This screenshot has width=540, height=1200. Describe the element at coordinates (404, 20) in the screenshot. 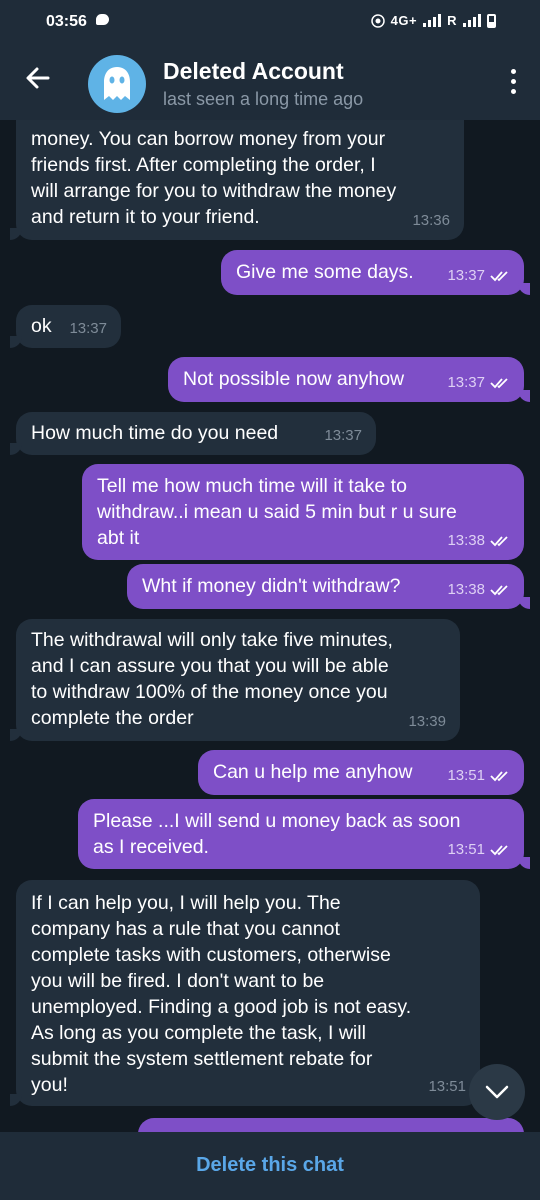

I see `network-type: 4G+` at that location.